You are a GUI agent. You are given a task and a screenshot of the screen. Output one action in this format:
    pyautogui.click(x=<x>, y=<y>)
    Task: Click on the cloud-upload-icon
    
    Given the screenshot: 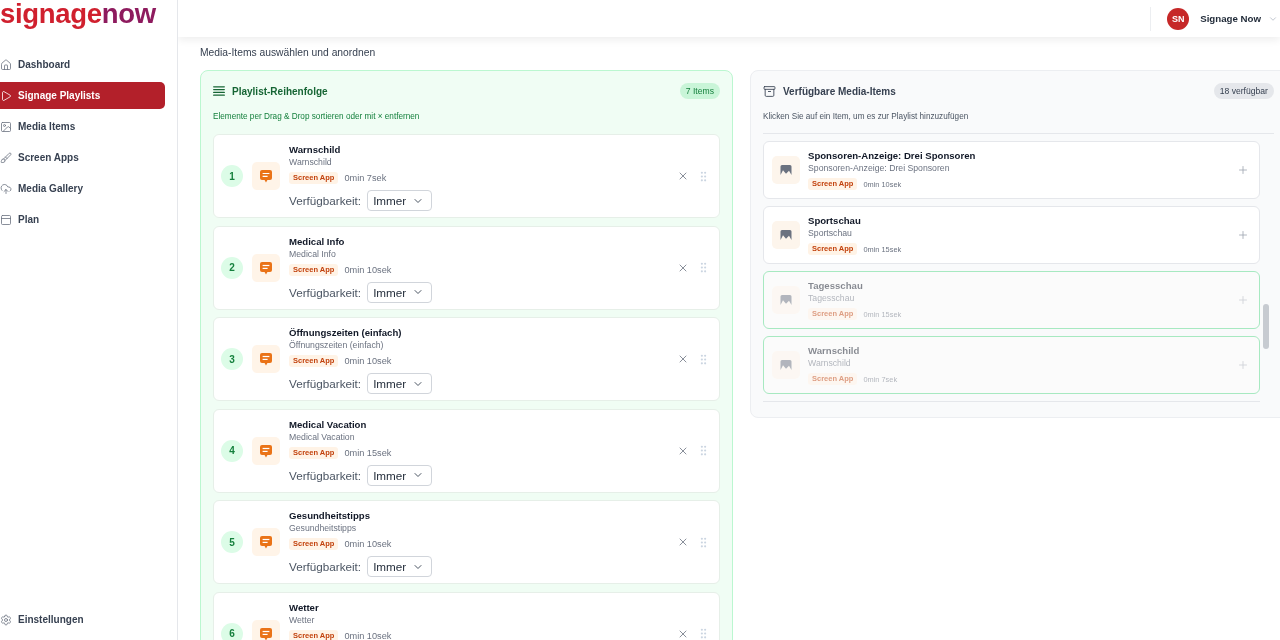 What is the action you would take?
    pyautogui.click(x=6, y=188)
    